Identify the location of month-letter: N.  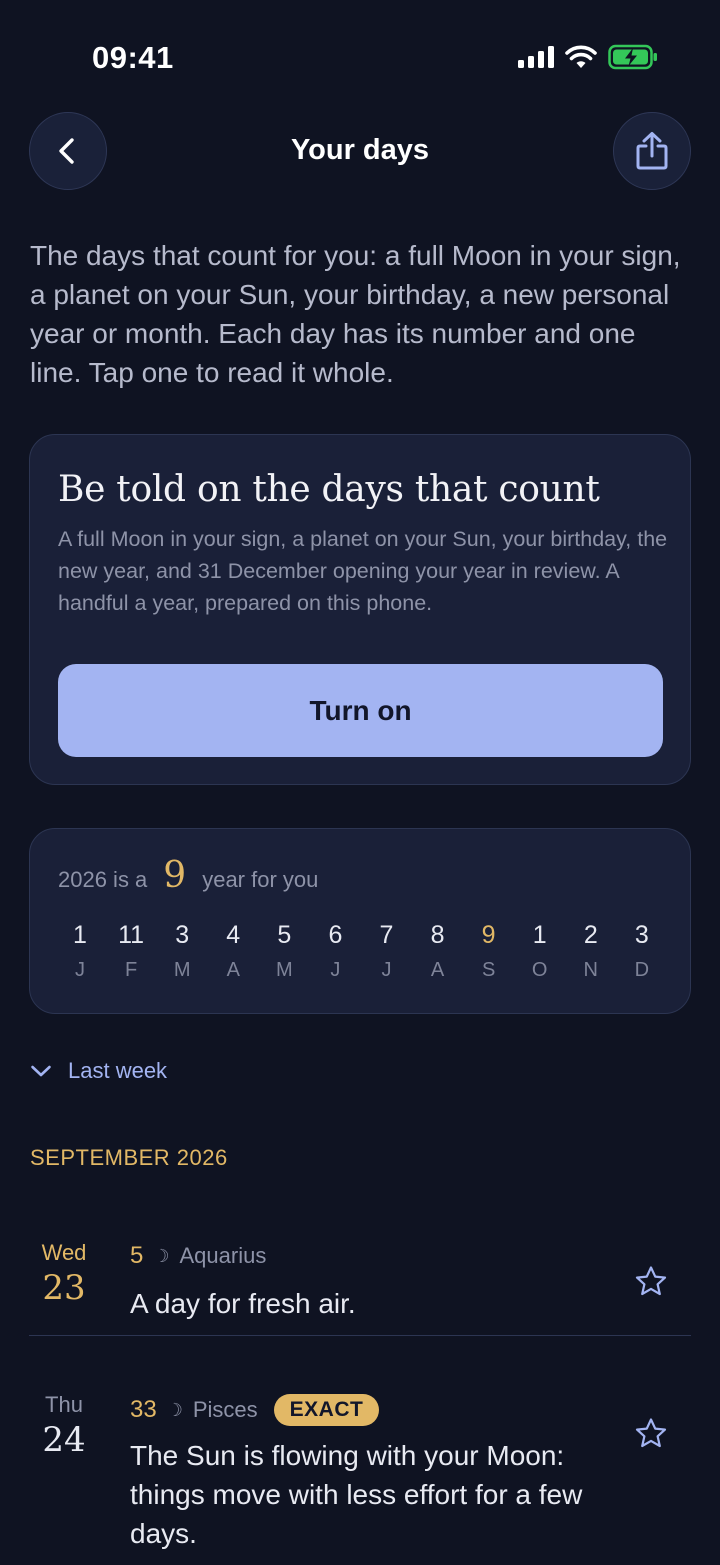
(590, 970).